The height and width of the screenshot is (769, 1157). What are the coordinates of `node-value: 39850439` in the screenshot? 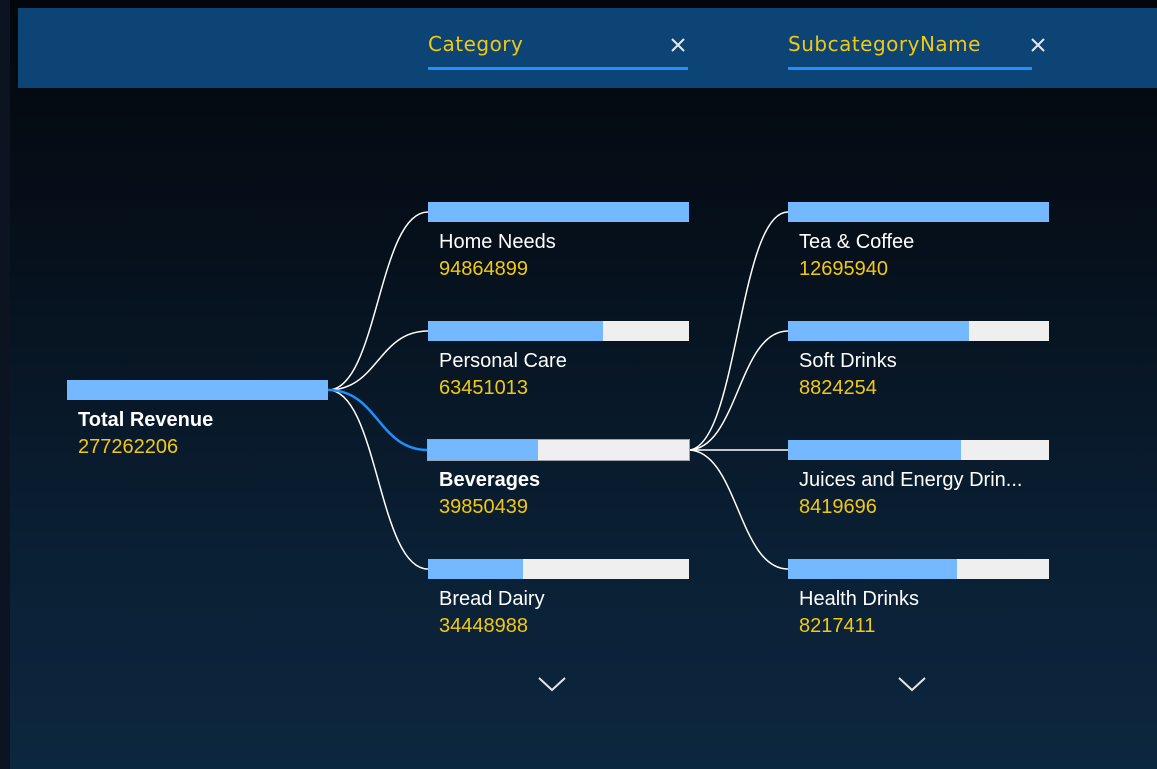 It's located at (483, 507).